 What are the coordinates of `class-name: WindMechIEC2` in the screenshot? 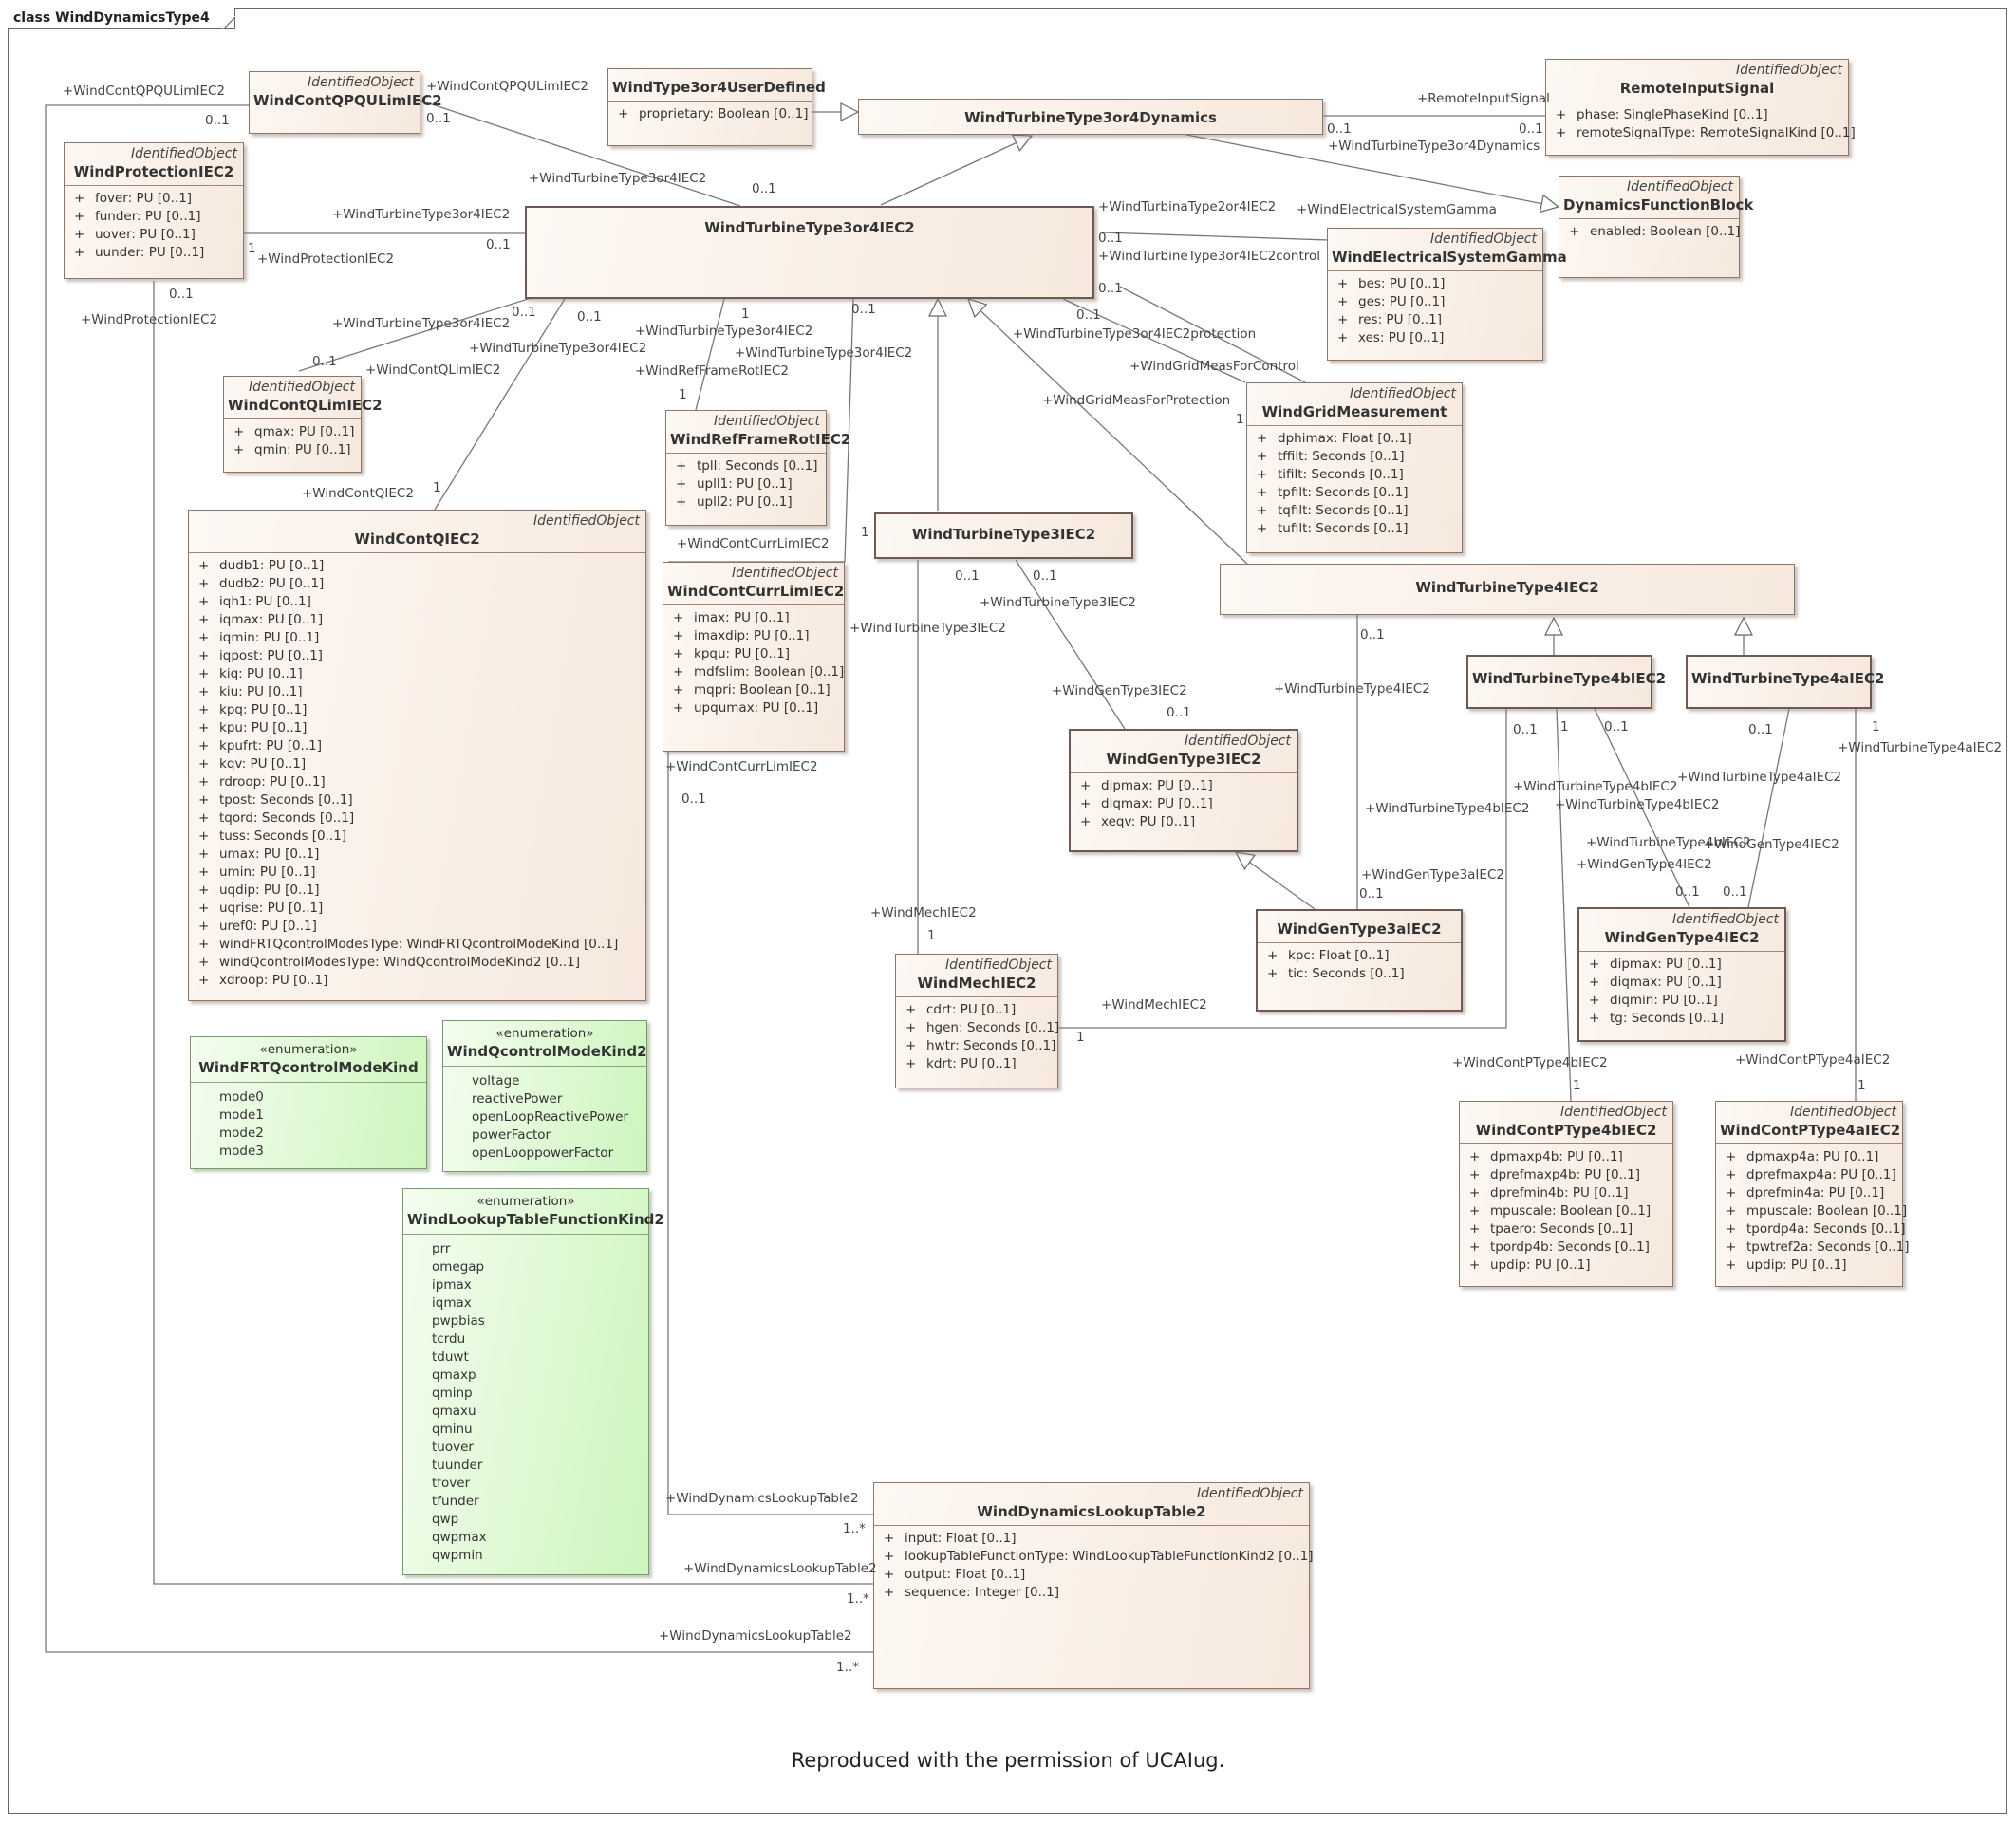 It's located at (976, 983).